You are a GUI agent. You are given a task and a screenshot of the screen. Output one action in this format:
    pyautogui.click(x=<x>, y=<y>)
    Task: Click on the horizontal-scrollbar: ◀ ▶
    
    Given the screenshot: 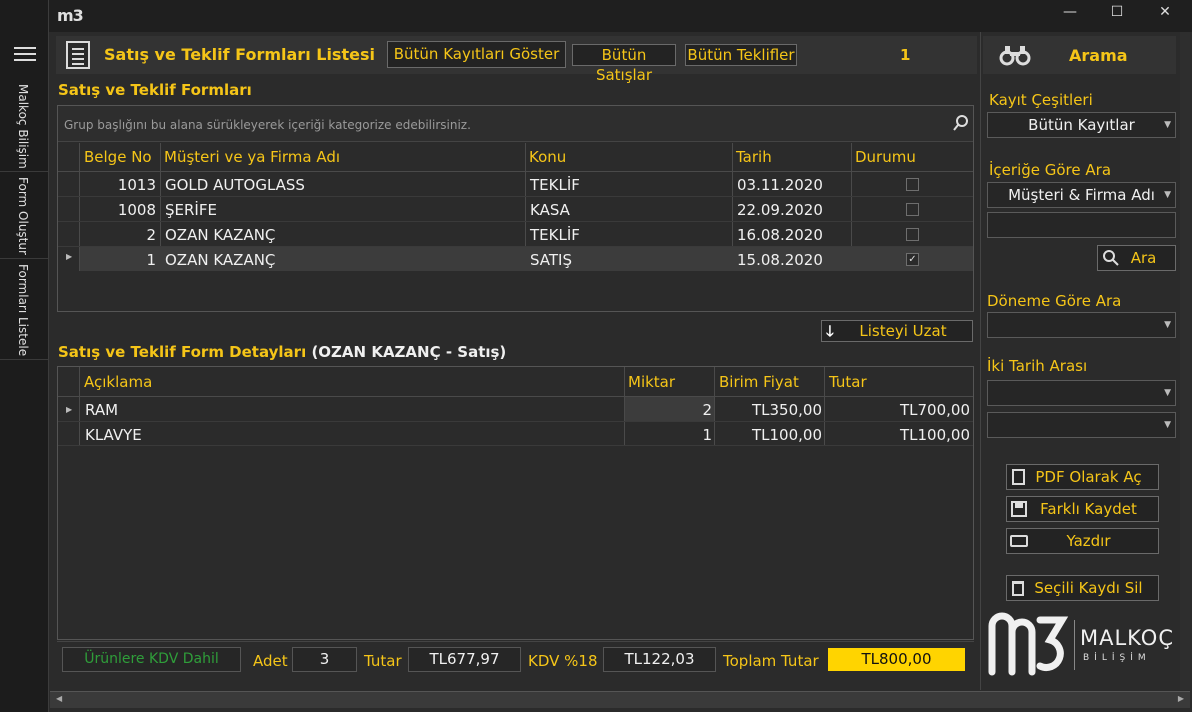 What is the action you would take?
    pyautogui.click(x=620, y=699)
    